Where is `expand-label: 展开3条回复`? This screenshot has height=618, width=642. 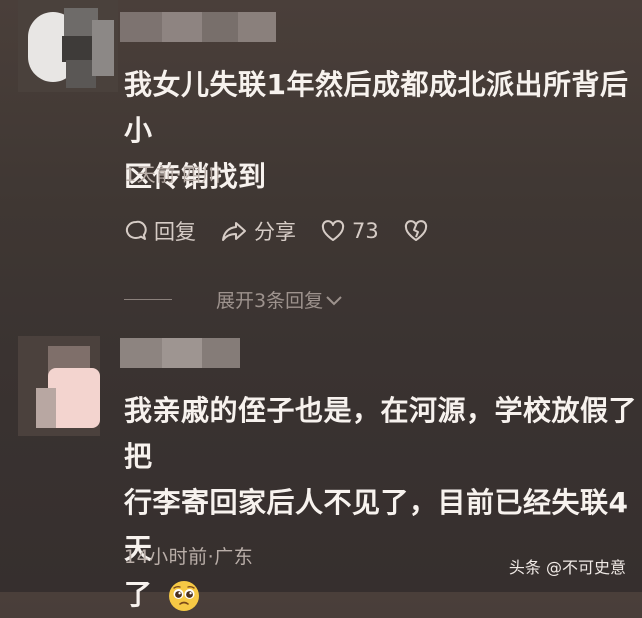 expand-label: 展开3条回复 is located at coordinates (270, 301).